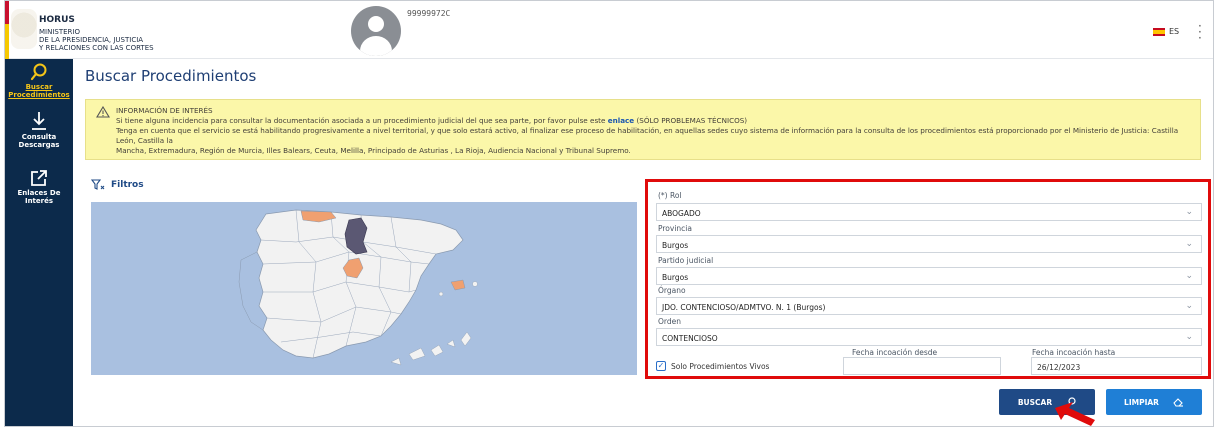 The height and width of the screenshot is (427, 1216). I want to click on warning-icon, so click(103, 112).